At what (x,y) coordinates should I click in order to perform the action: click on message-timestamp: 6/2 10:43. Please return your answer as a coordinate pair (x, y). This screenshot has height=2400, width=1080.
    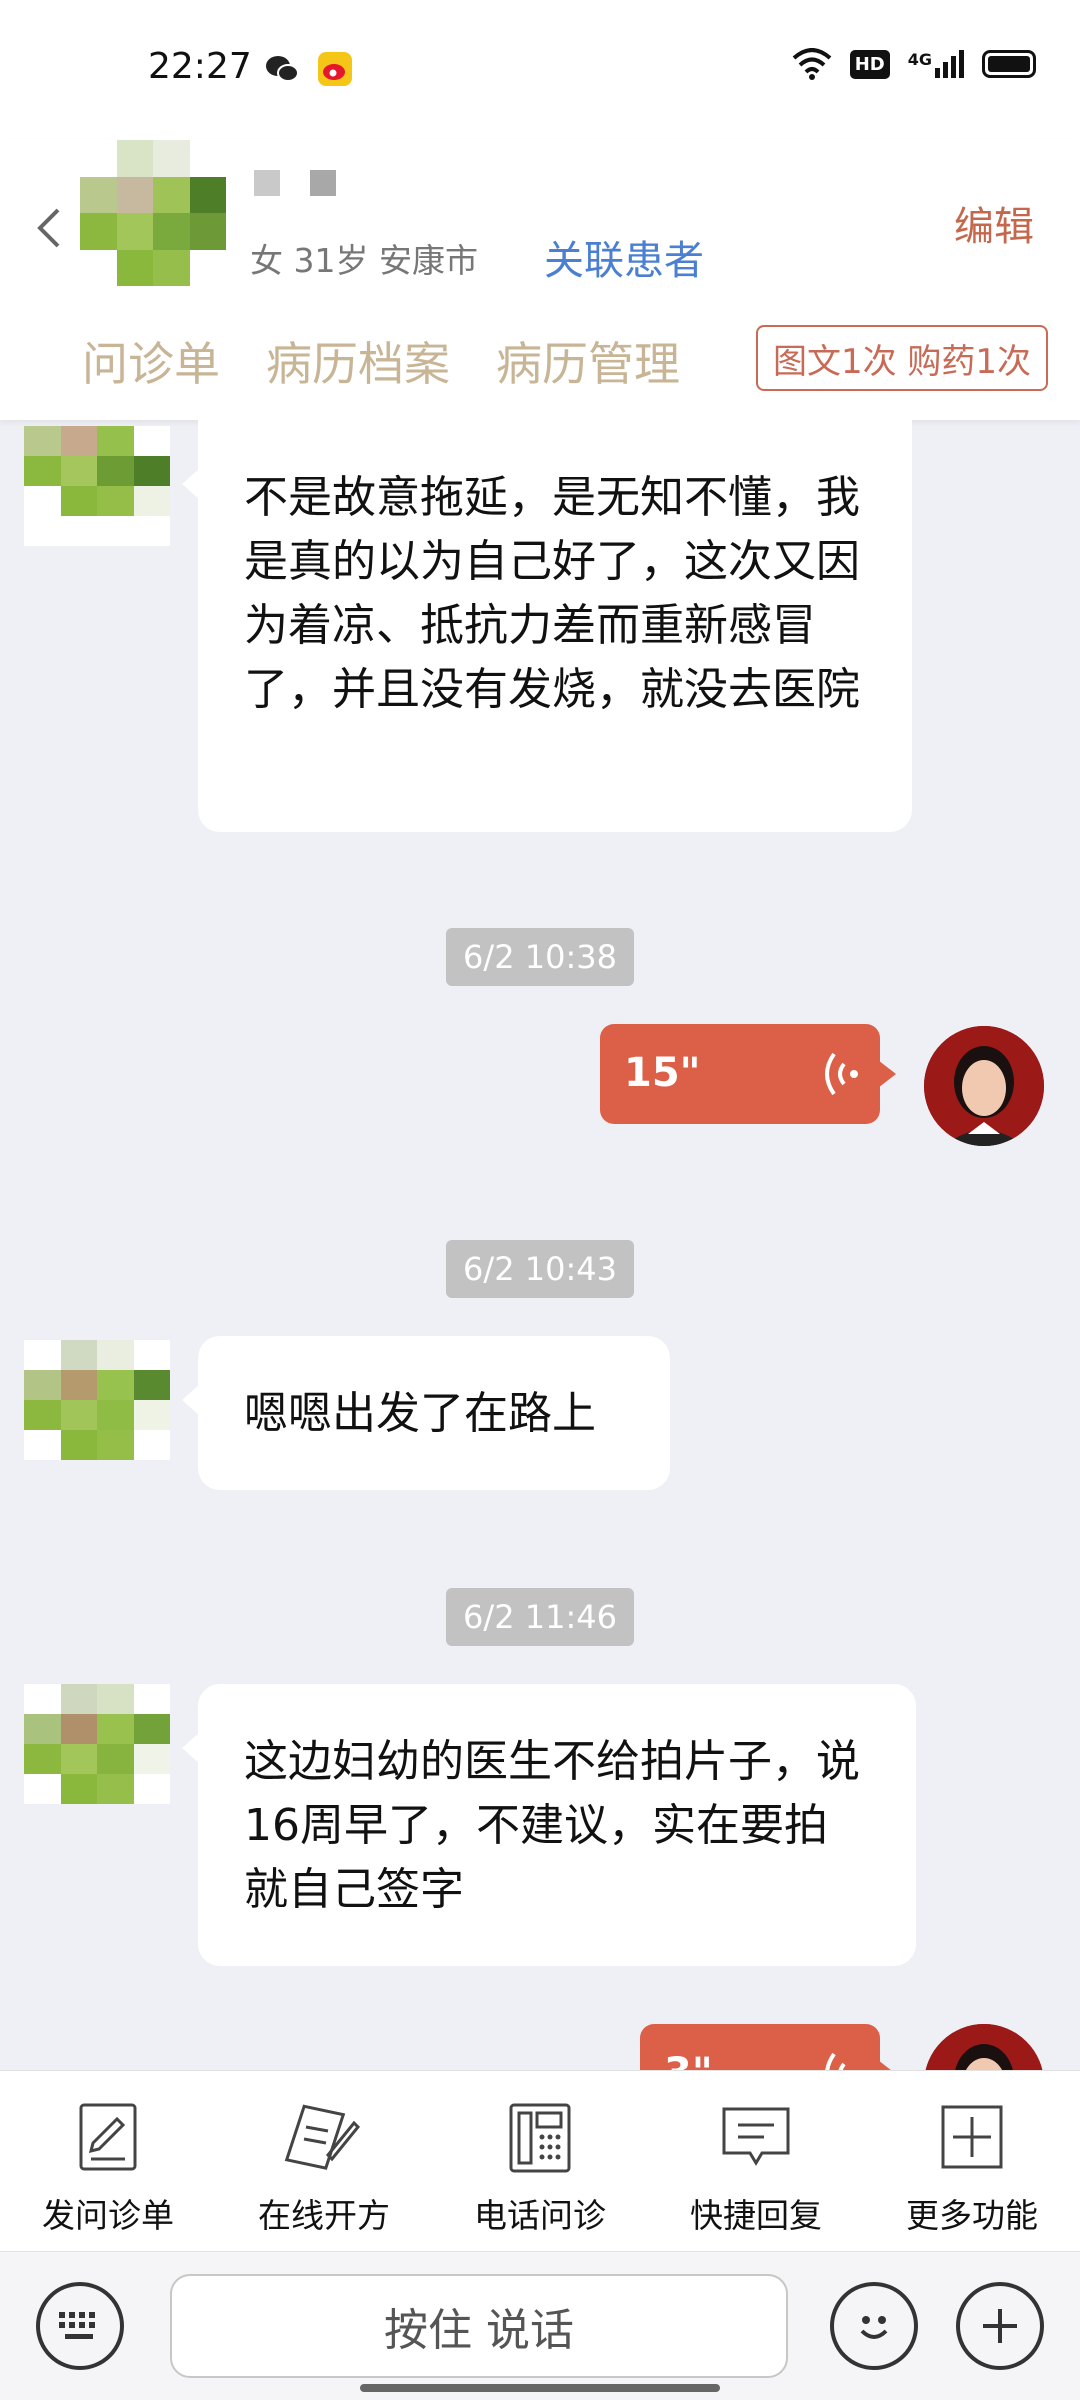
    Looking at the image, I should click on (540, 1269).